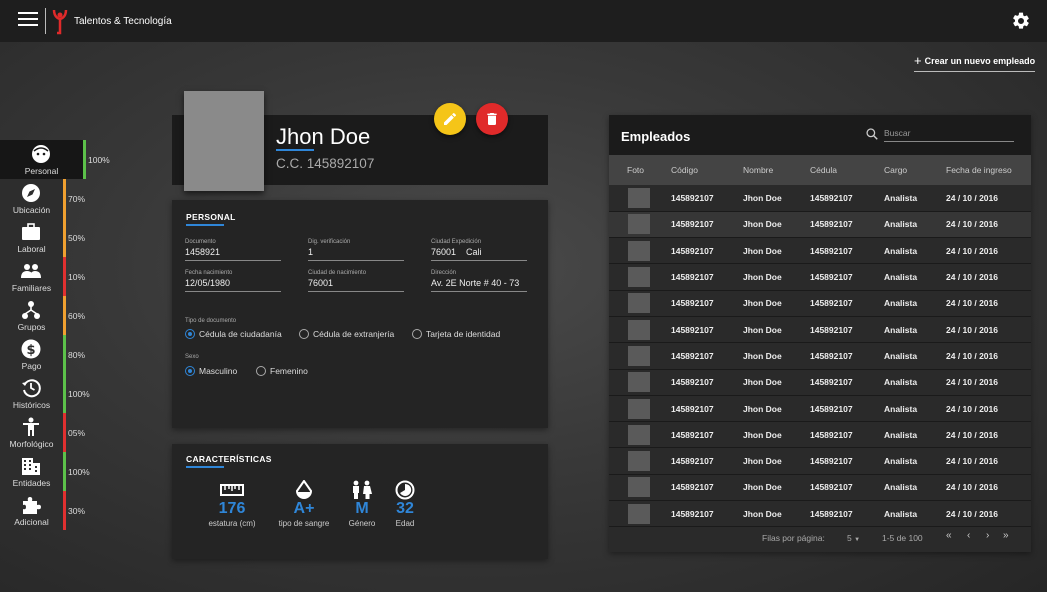  What do you see at coordinates (55, 237) in the screenshot?
I see `nav-item-laboral: Laboral 50%` at bounding box center [55, 237].